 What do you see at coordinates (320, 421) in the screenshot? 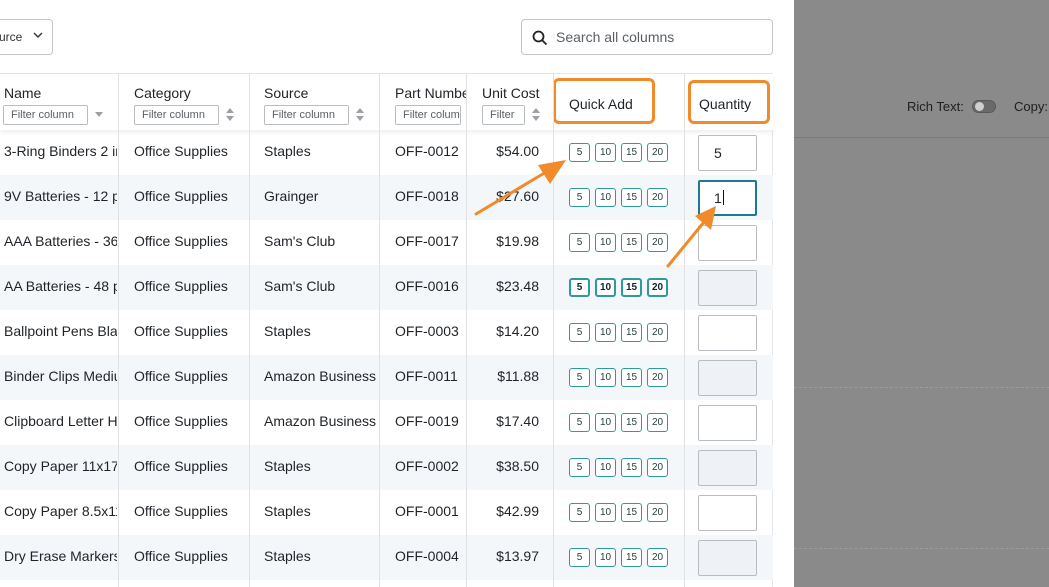
I see `cell-source: Amazon Business` at bounding box center [320, 421].